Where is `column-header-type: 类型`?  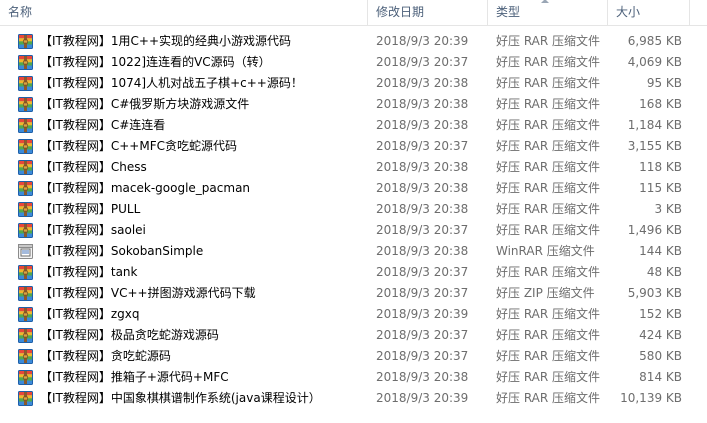 column-header-type: 类型 is located at coordinates (548, 12).